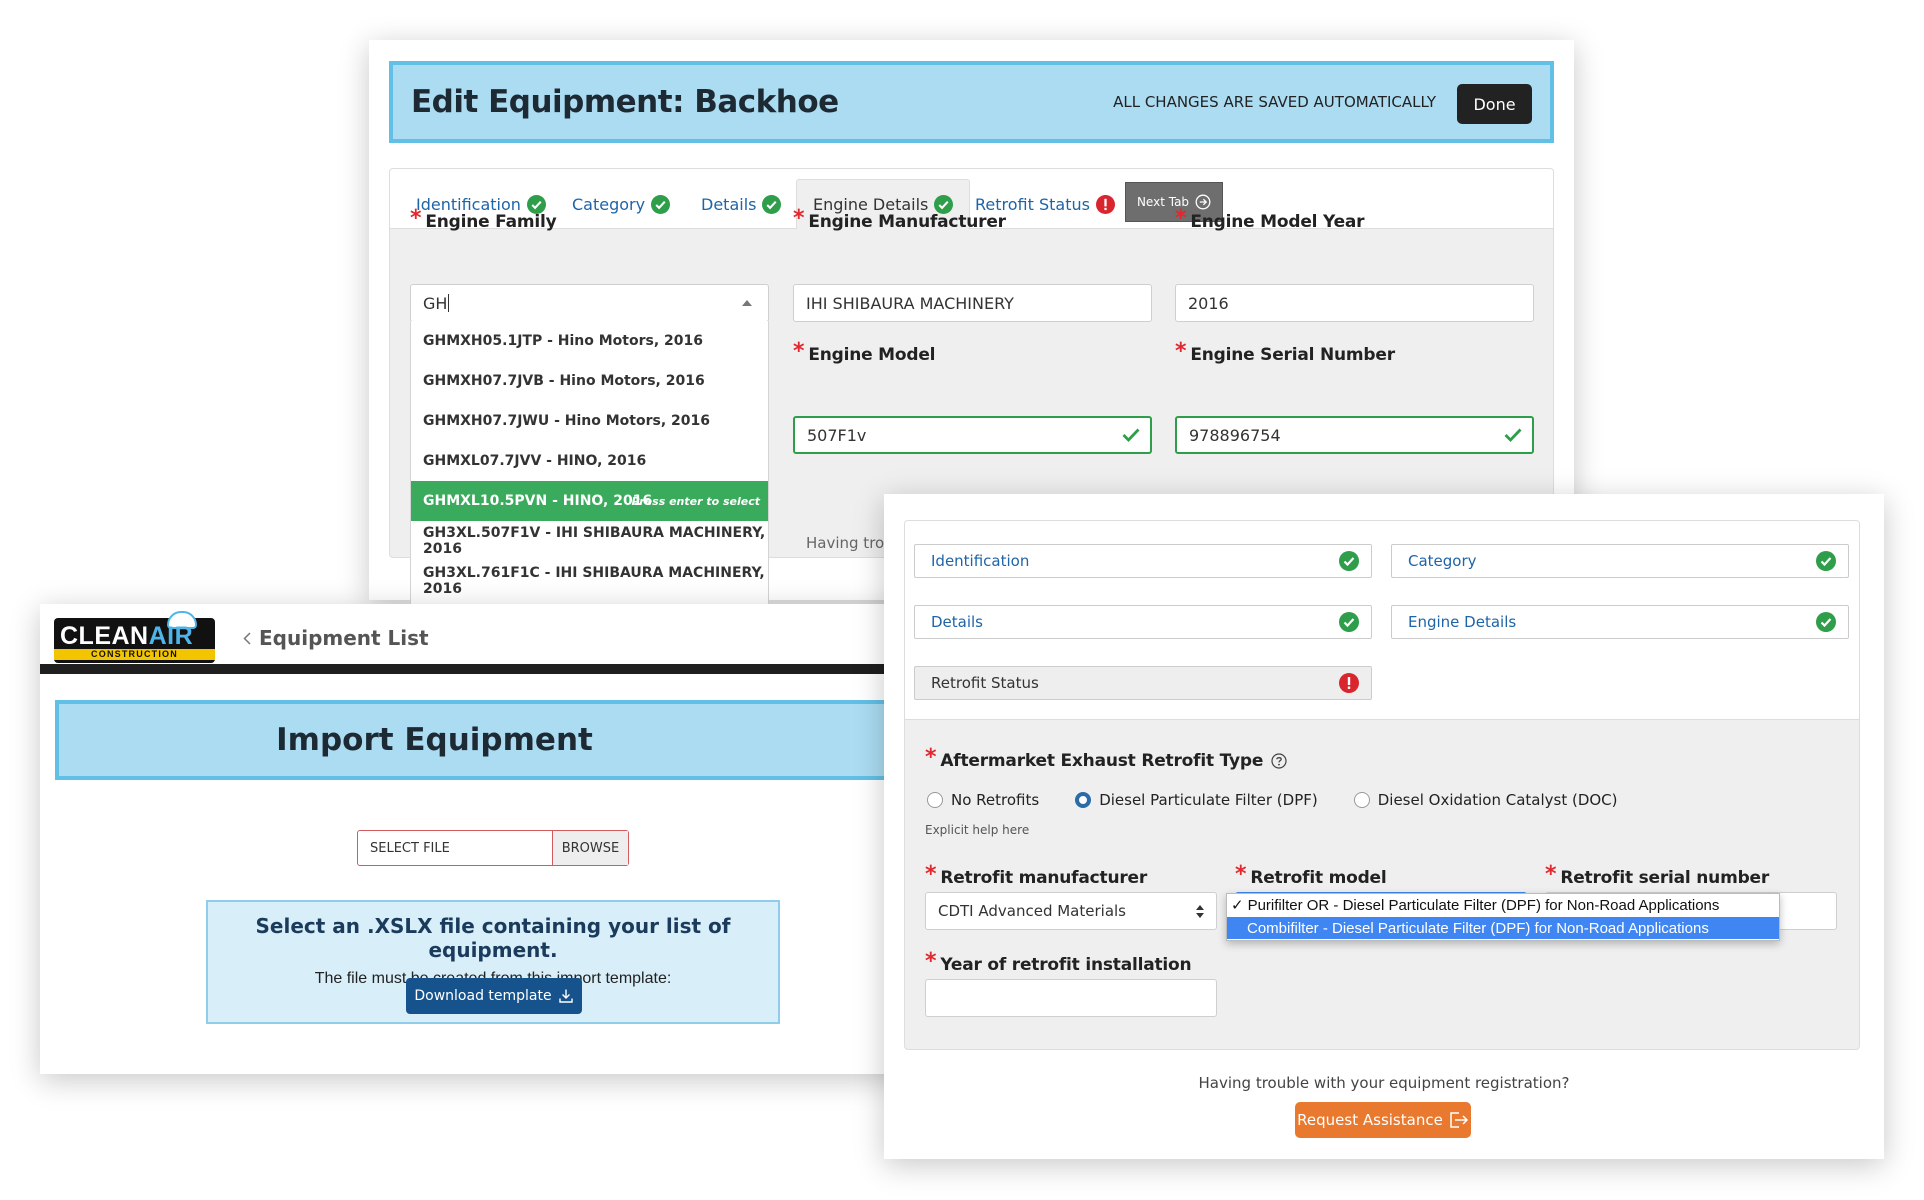  I want to click on tab-category: Category, so click(621, 204).